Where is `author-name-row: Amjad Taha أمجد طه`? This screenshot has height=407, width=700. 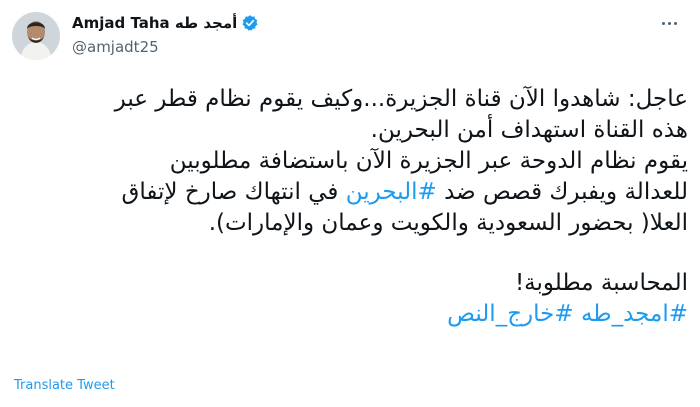 author-name-row: Amjad Taha أمجد طه is located at coordinates (165, 23).